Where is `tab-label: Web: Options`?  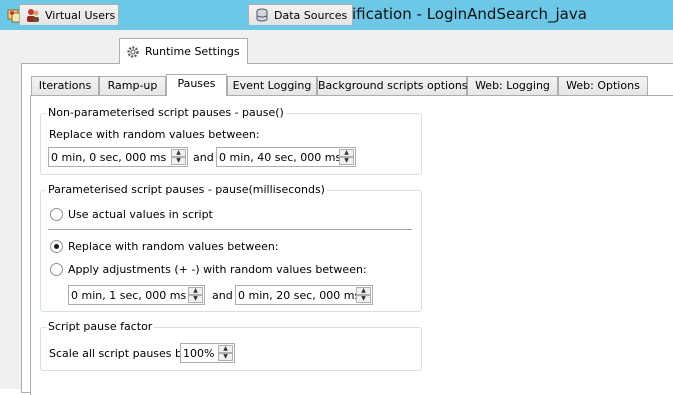
tab-label: Web: Options is located at coordinates (603, 85).